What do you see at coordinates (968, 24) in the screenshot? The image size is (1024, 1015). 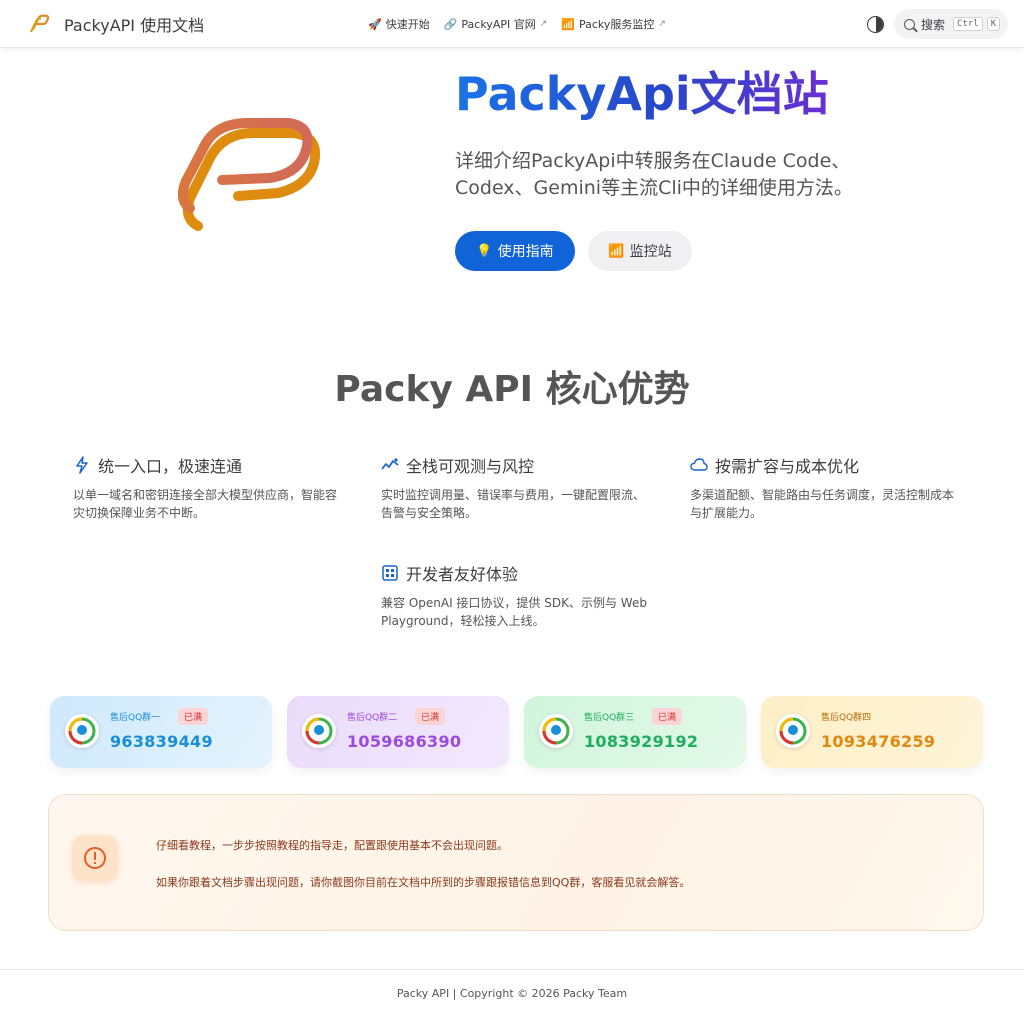 I see `shortcut-key-ctrl: Ctrl` at bounding box center [968, 24].